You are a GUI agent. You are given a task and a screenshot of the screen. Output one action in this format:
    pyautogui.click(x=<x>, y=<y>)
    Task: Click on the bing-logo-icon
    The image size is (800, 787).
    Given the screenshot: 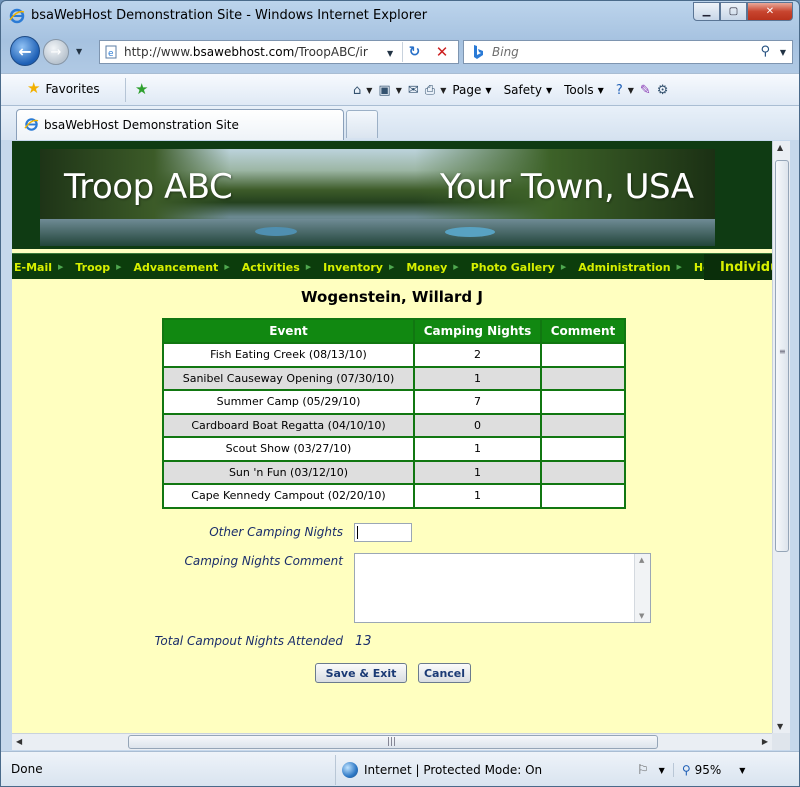 What is the action you would take?
    pyautogui.click(x=478, y=52)
    